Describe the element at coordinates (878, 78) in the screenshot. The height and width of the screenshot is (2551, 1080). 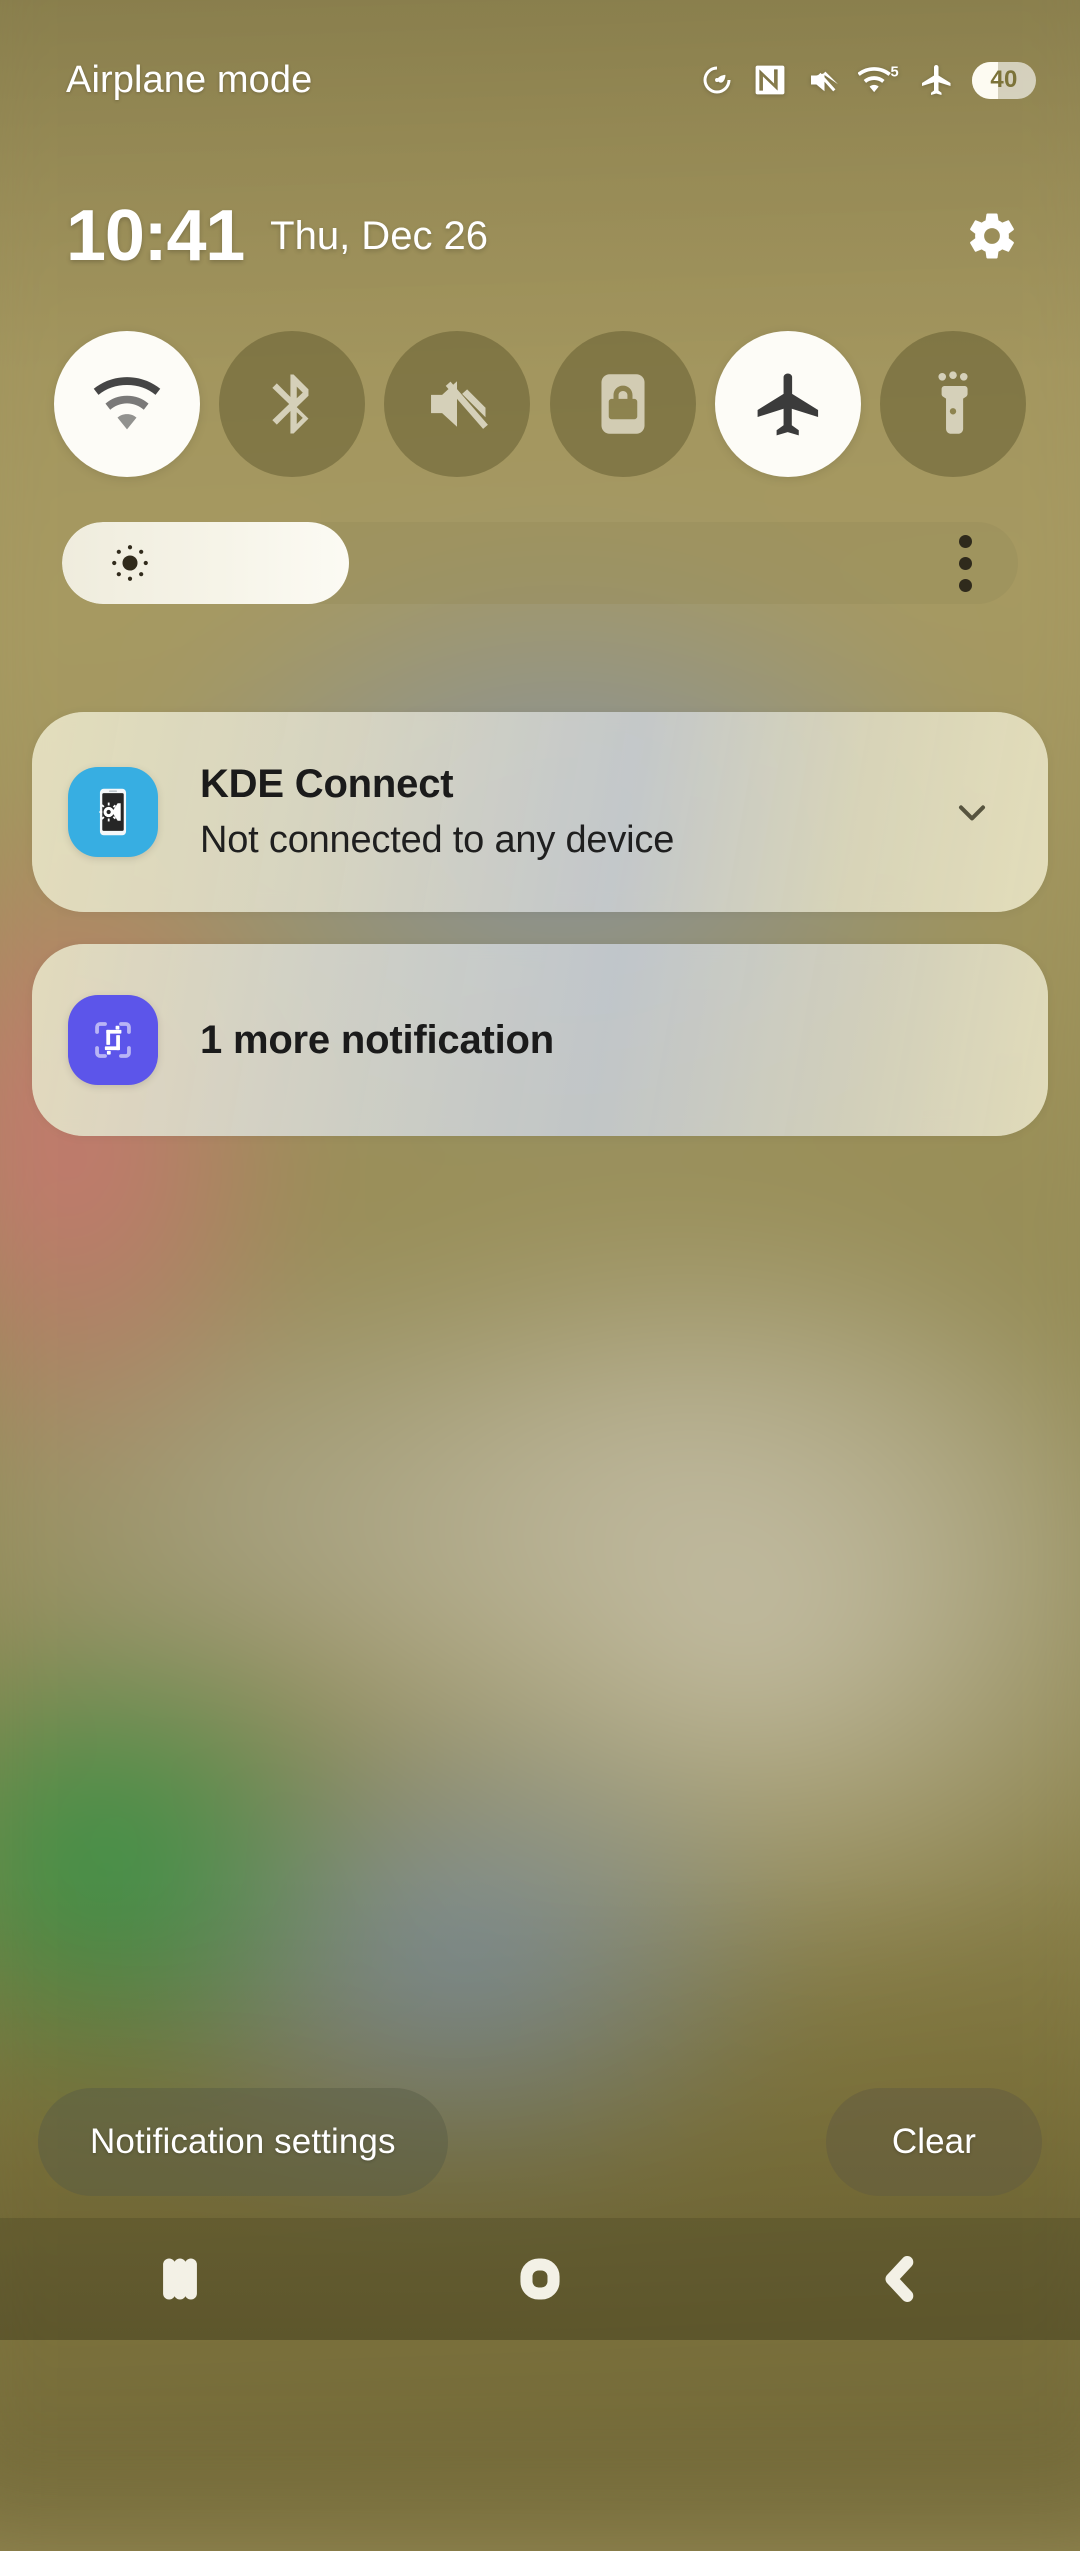
I see `wifi-icon: 5` at that location.